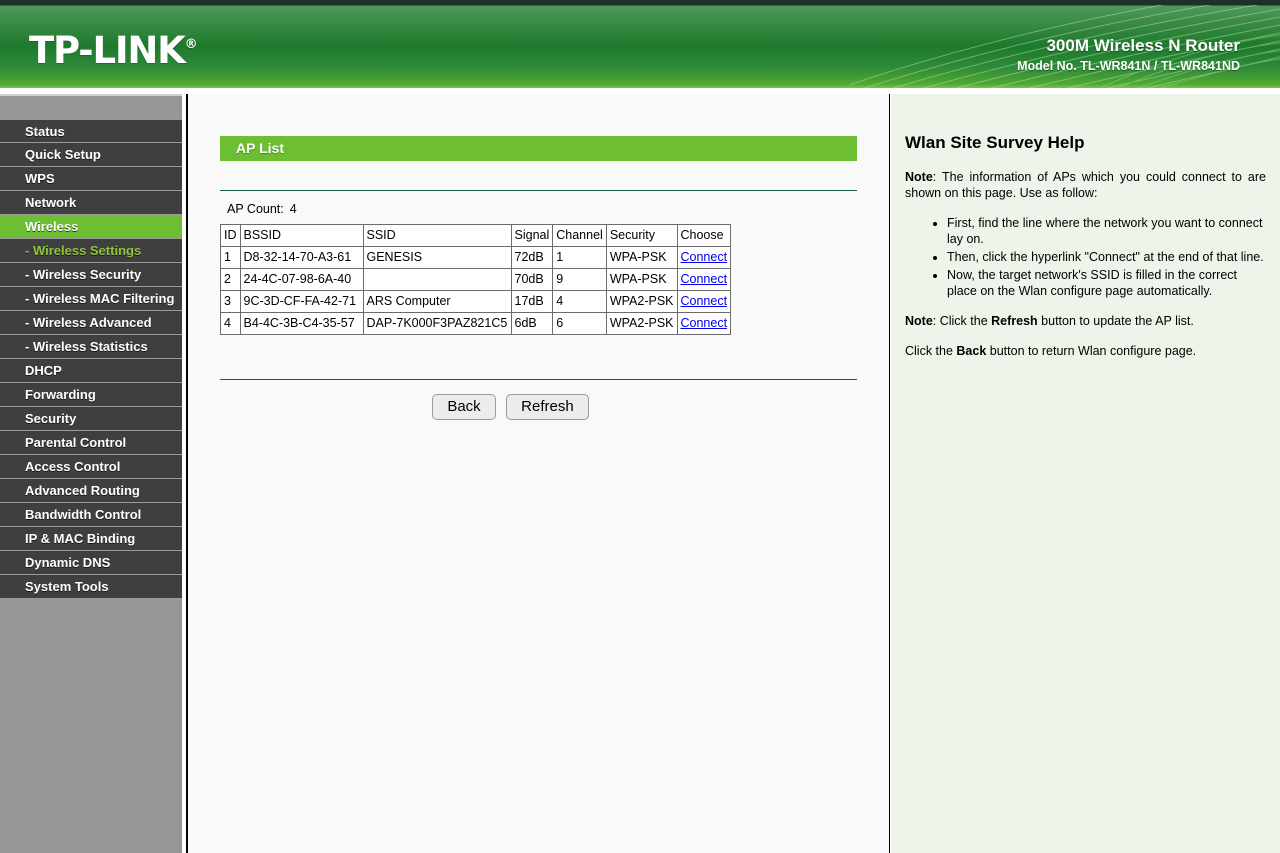 The width and height of the screenshot is (1280, 853). Describe the element at coordinates (230, 301) in the screenshot. I see `ap-id: 3` at that location.